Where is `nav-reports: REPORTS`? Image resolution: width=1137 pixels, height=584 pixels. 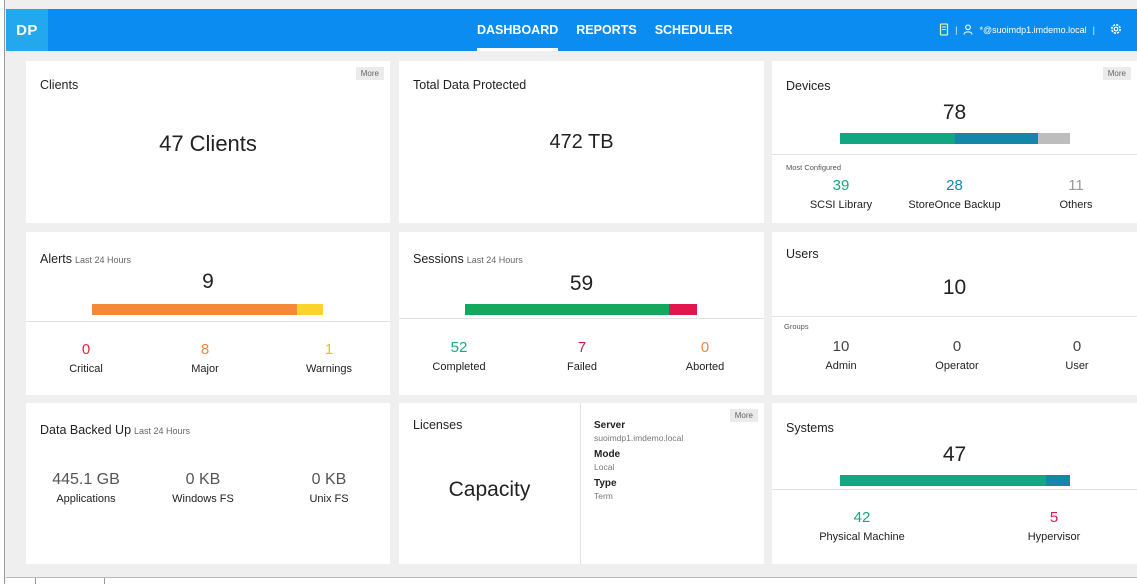 nav-reports: REPORTS is located at coordinates (606, 30).